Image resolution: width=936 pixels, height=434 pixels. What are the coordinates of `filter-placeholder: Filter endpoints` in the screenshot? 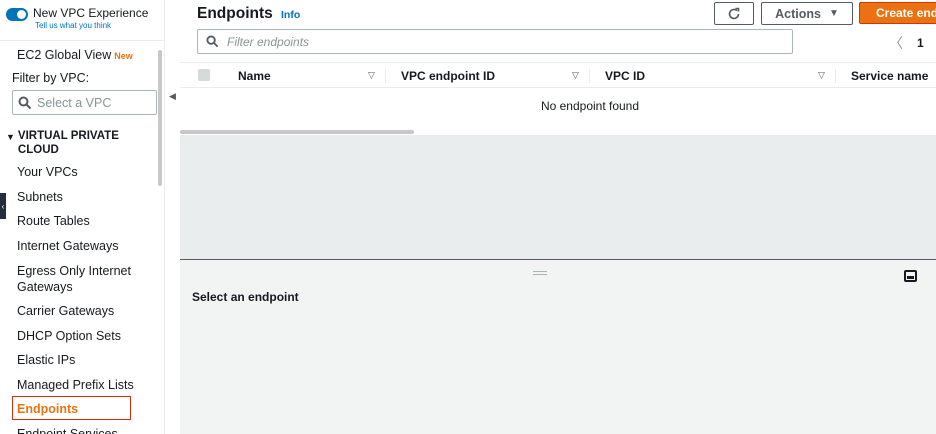 It's located at (268, 41).